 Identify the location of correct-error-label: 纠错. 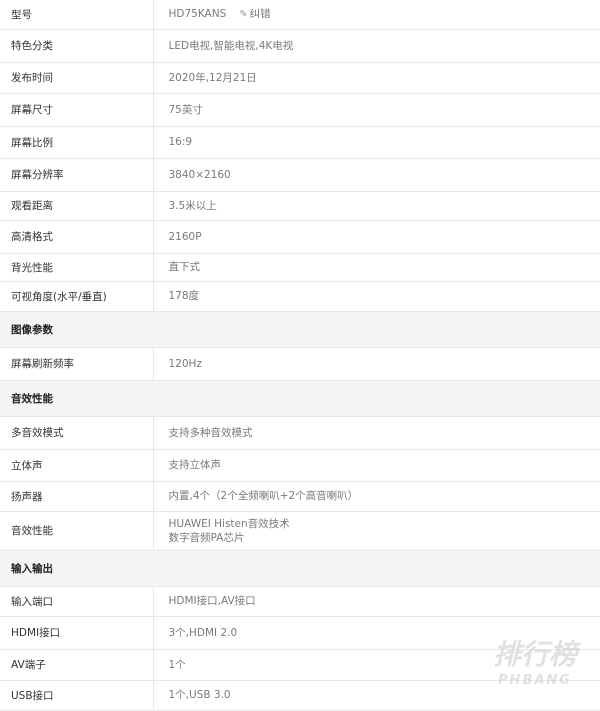
(260, 14).